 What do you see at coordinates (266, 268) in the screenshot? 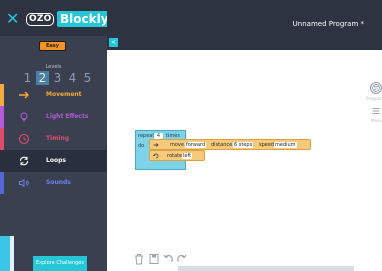
I see `horizontal-scrollbar` at bounding box center [266, 268].